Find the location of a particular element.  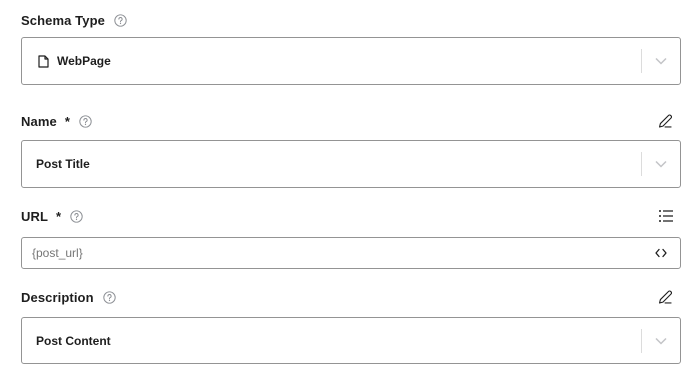

schema-type-label: Schema Type is located at coordinates (63, 20).